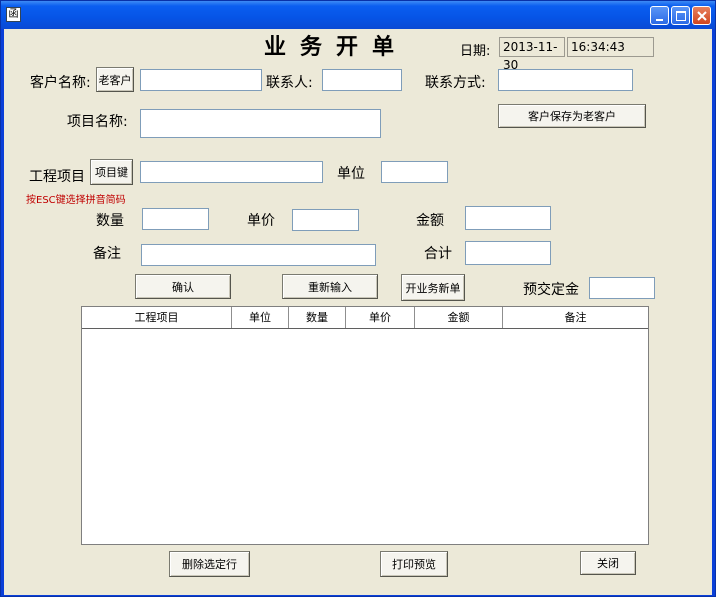 Image resolution: width=720 pixels, height=597 pixels. What do you see at coordinates (351, 174) in the screenshot?
I see `unit-label: 单位` at bounding box center [351, 174].